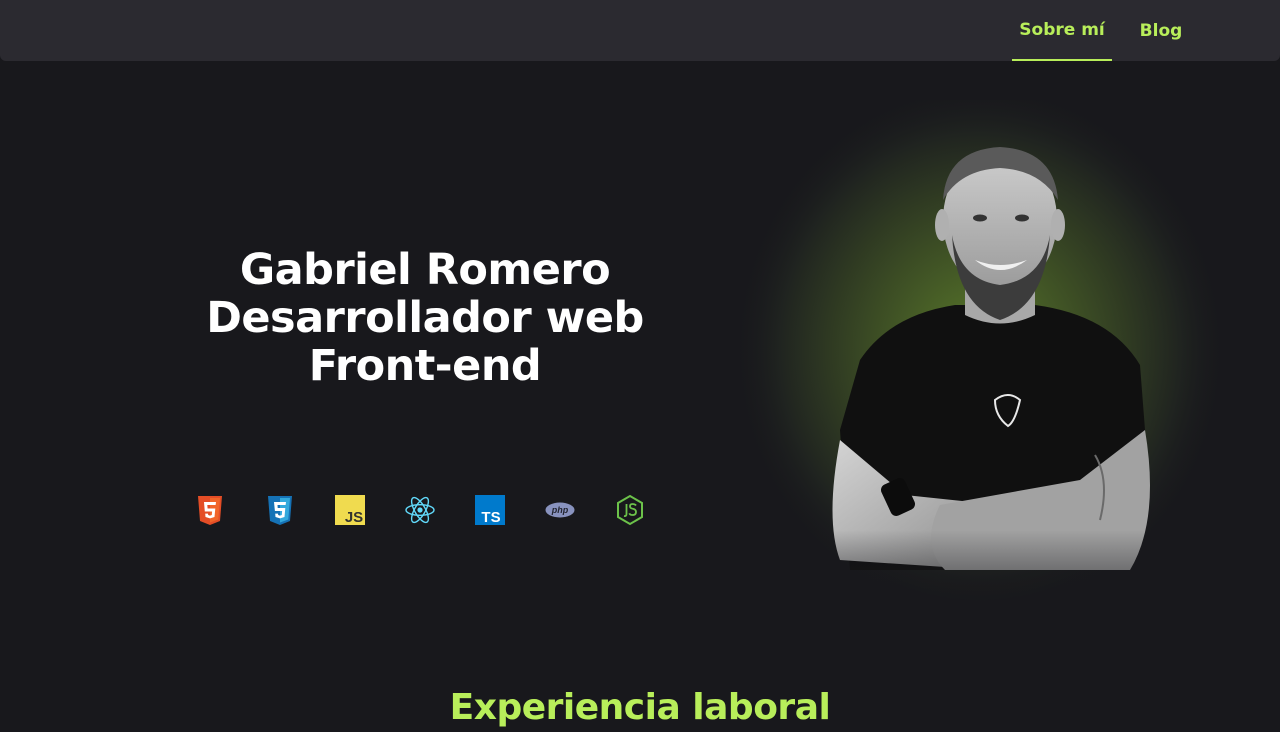 The height and width of the screenshot is (732, 1280). Describe the element at coordinates (1161, 30) in the screenshot. I see `nav-link-blog: Blog` at that location.